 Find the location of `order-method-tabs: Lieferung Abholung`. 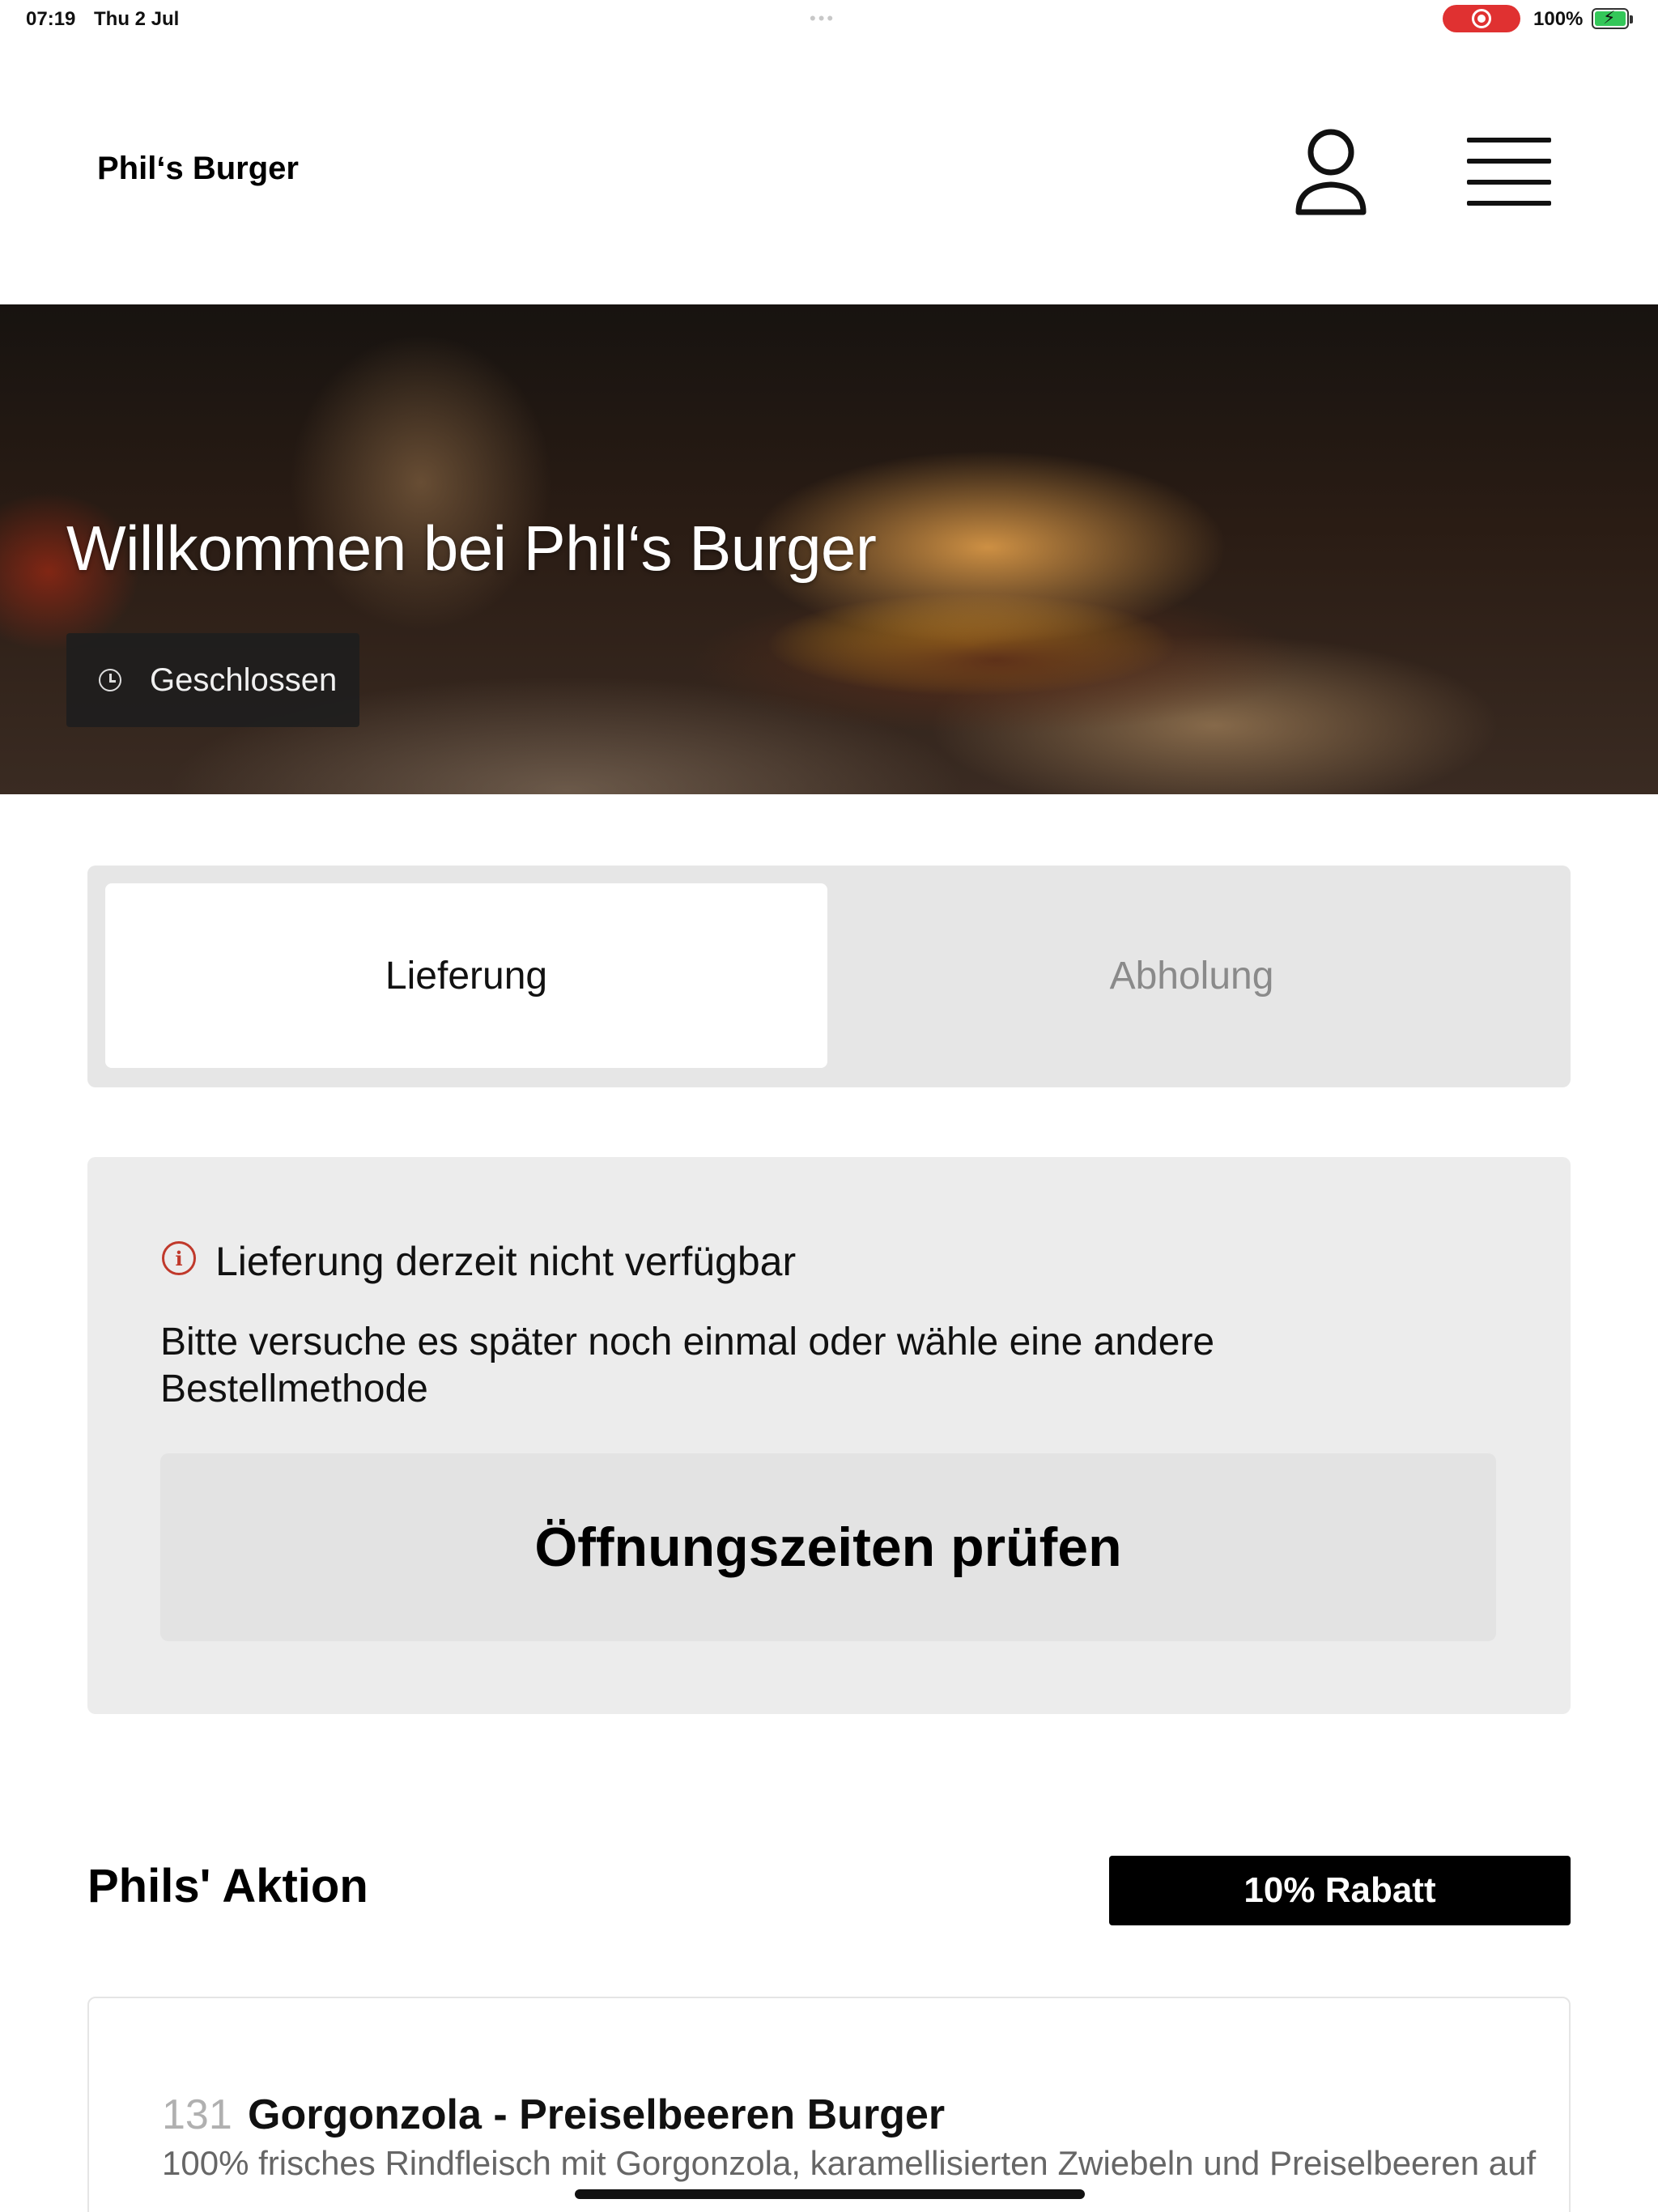

order-method-tabs: Lieferung Abholung is located at coordinates (829, 977).